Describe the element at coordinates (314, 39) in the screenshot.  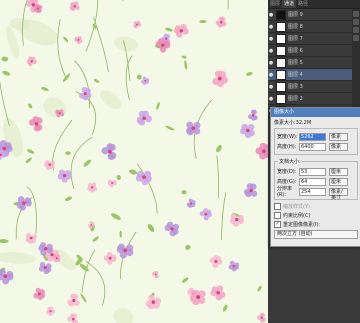
I see `layer-row: ● 图层 7` at that location.